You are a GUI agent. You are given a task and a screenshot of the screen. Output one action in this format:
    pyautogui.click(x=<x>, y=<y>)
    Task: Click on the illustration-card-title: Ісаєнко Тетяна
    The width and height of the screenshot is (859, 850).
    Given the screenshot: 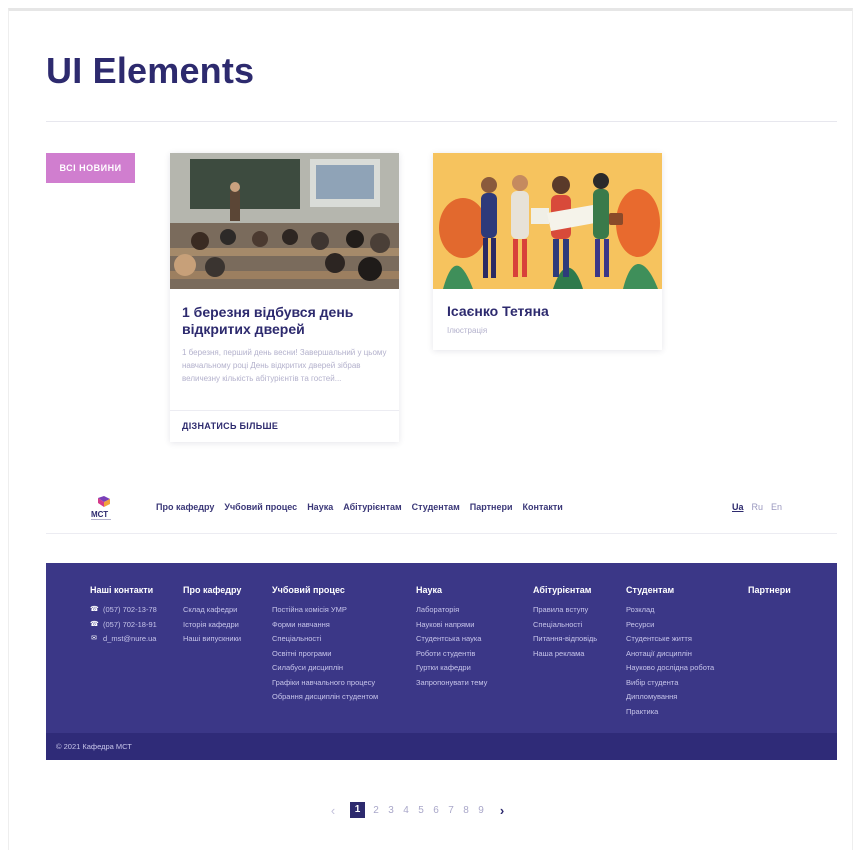 What is the action you would take?
    pyautogui.click(x=547, y=304)
    